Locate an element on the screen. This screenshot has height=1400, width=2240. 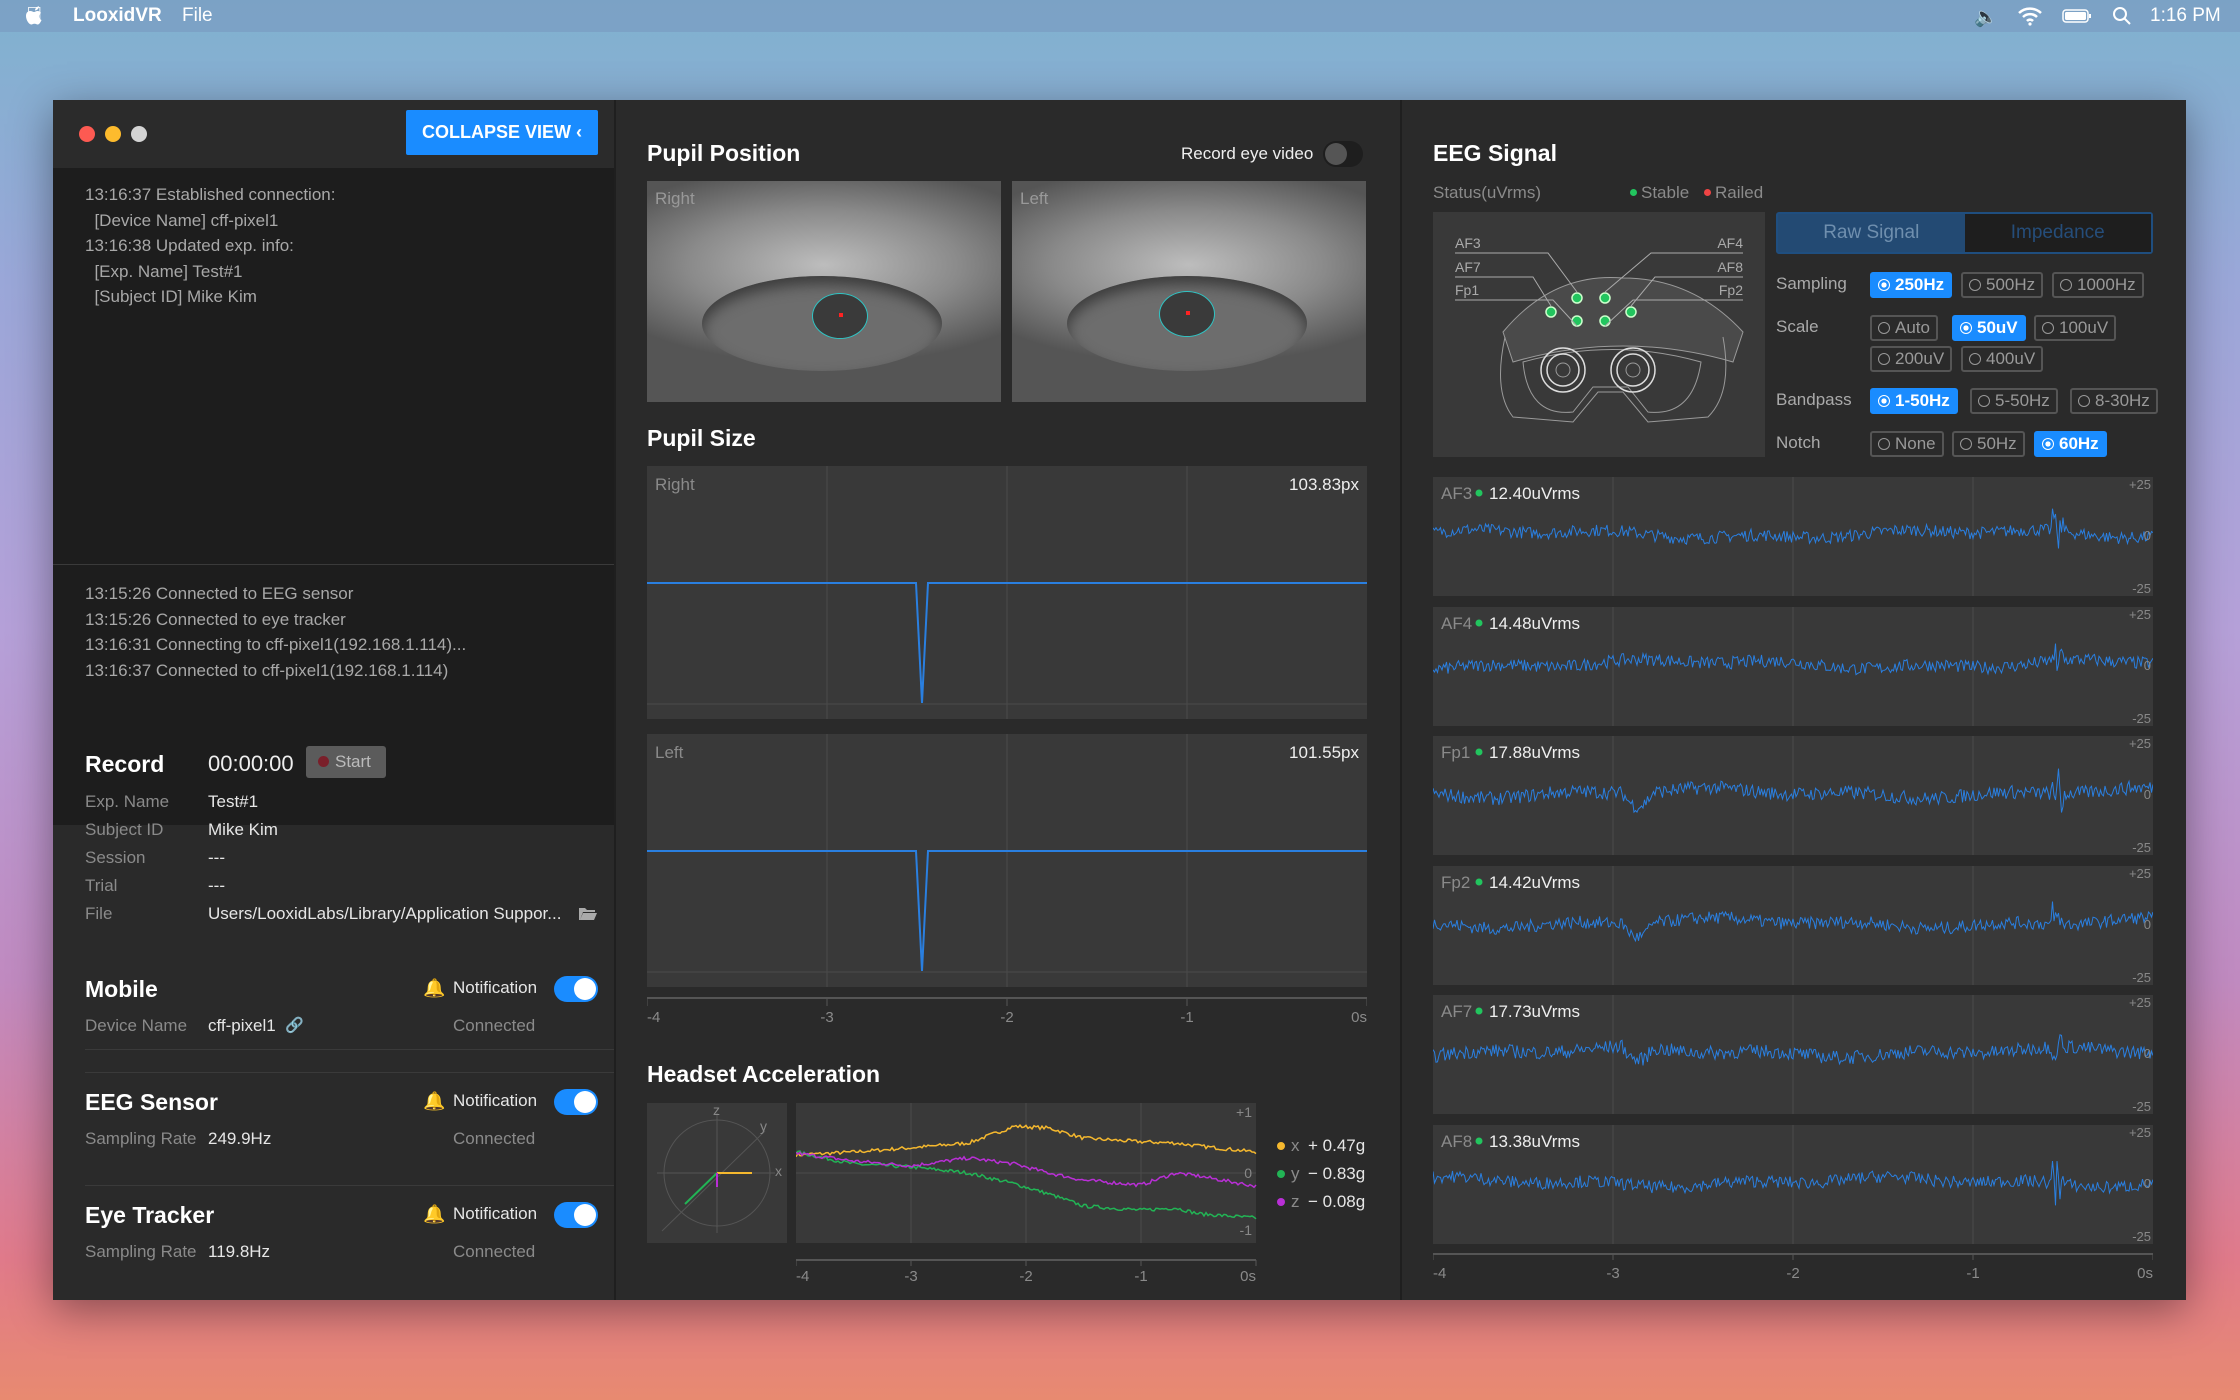
x-tick-label: -2 is located at coordinates (1025, 1275).